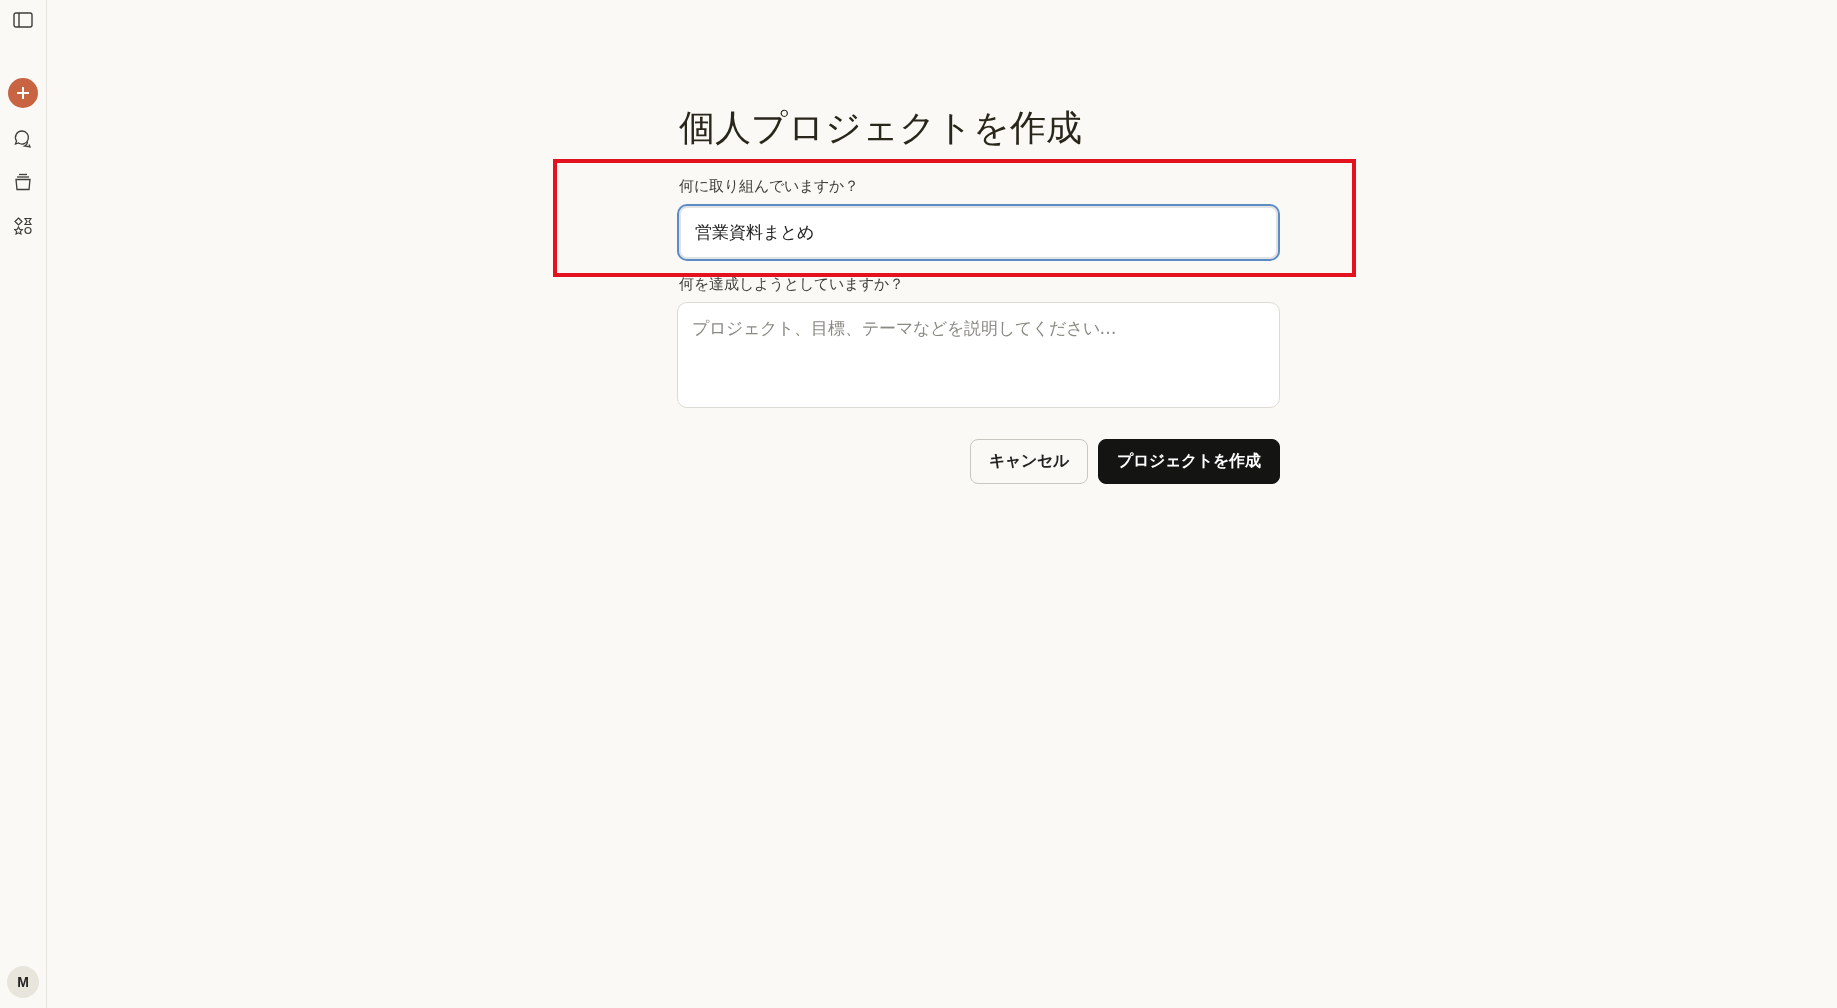 This screenshot has width=1837, height=1008. I want to click on sidebar-toggle-icon, so click(23, 20).